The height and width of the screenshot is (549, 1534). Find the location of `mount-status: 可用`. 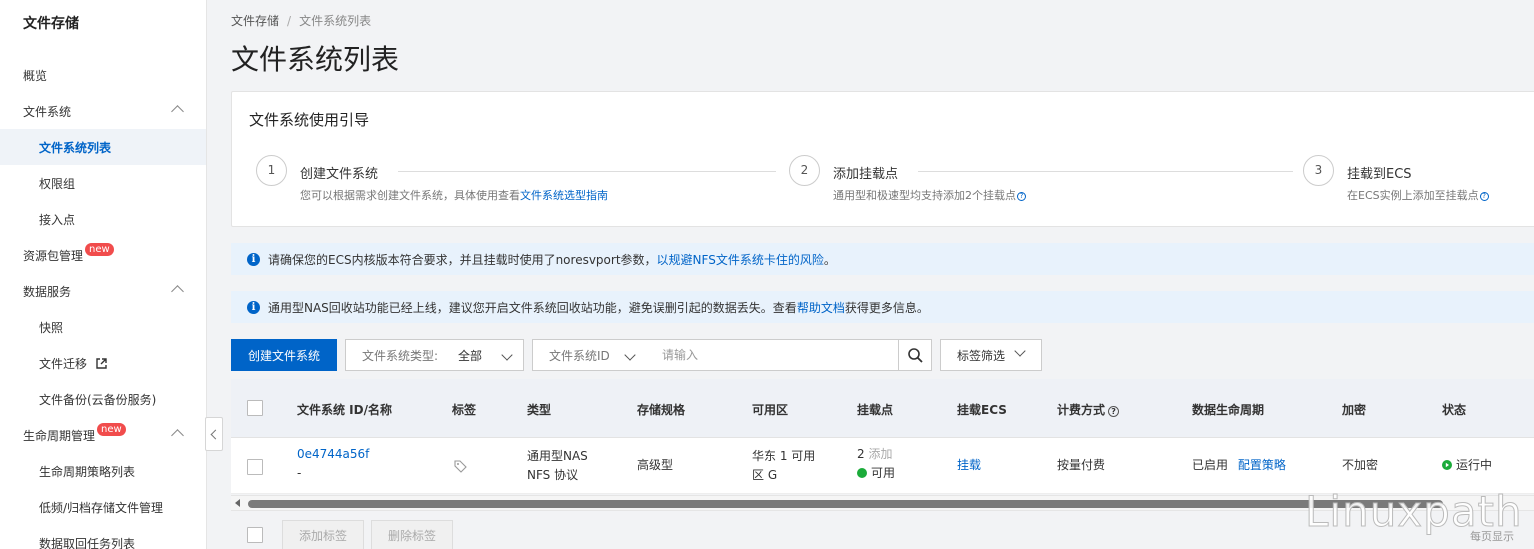

mount-status: 可用 is located at coordinates (883, 473).